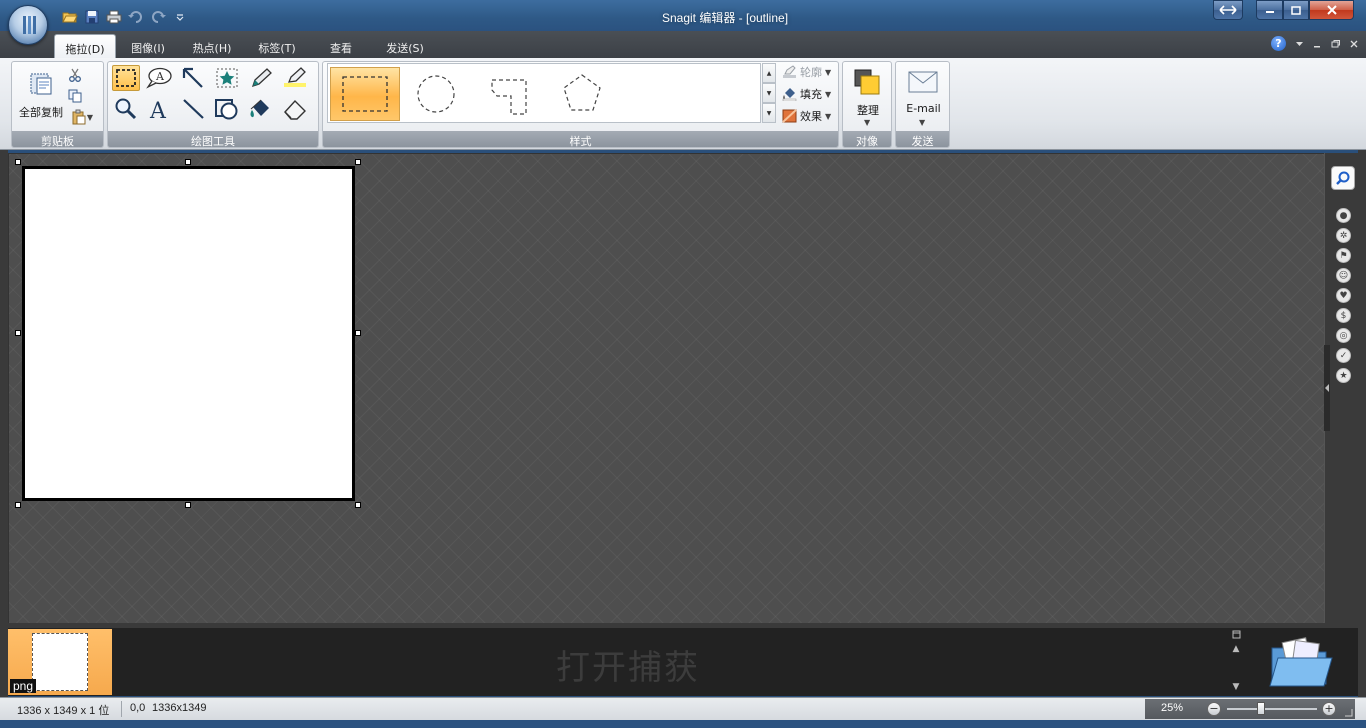  Describe the element at coordinates (277, 46) in the screenshot. I see `tab-tags: 标签(T)` at that location.